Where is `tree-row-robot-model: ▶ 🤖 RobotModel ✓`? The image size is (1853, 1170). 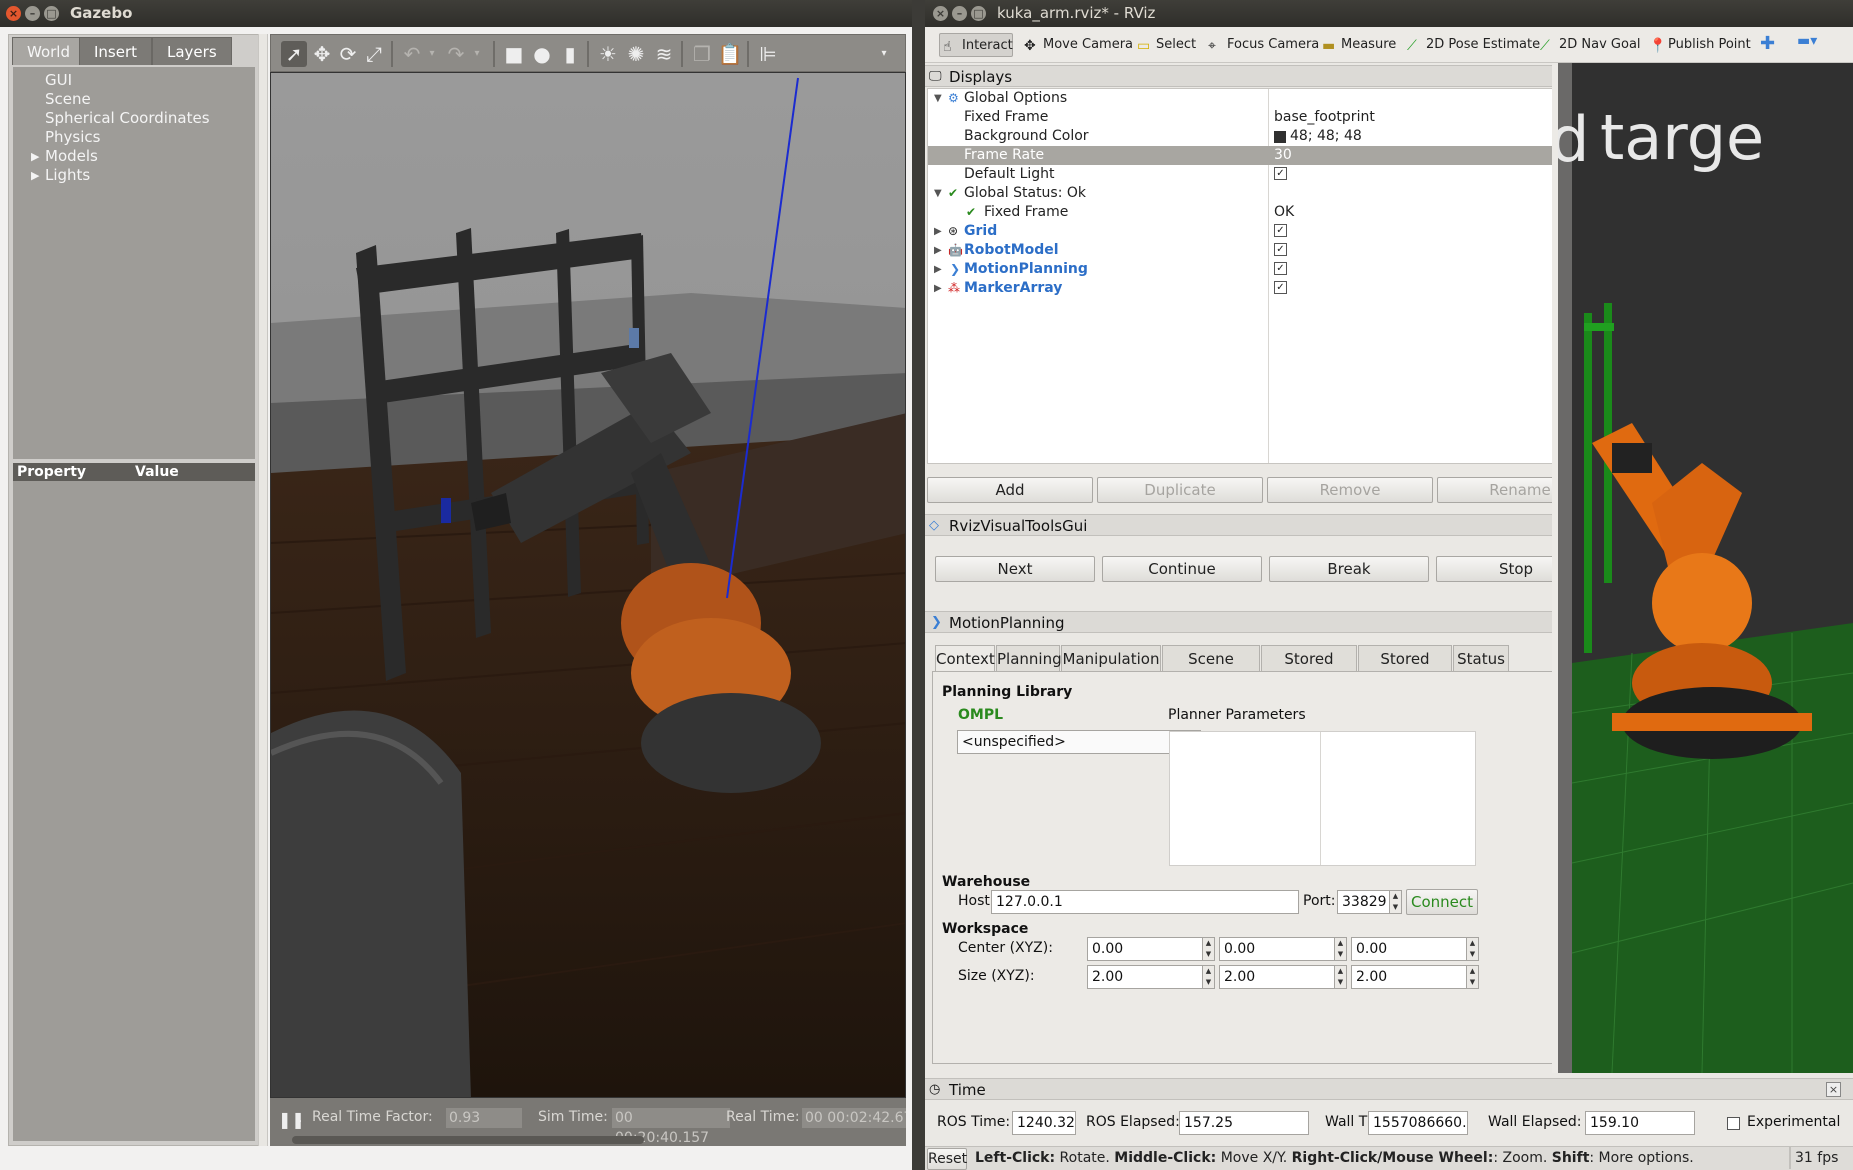 tree-row-robot-model: ▶ 🤖 RobotModel ✓ is located at coordinates (1266, 250).